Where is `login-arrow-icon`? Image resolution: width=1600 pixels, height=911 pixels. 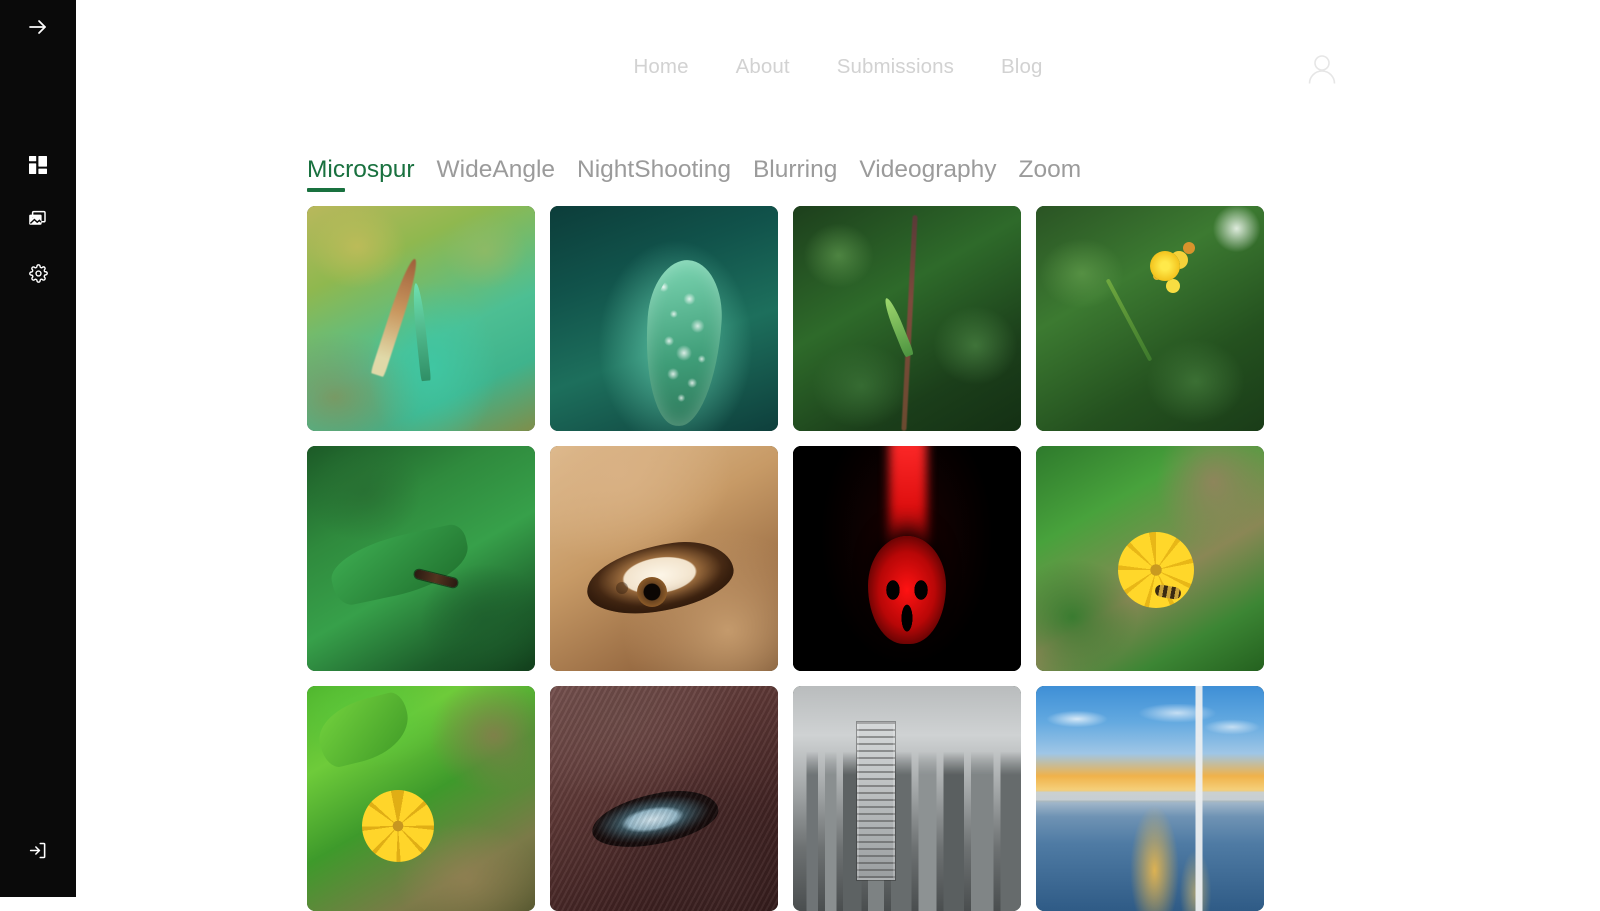
login-arrow-icon is located at coordinates (38, 850).